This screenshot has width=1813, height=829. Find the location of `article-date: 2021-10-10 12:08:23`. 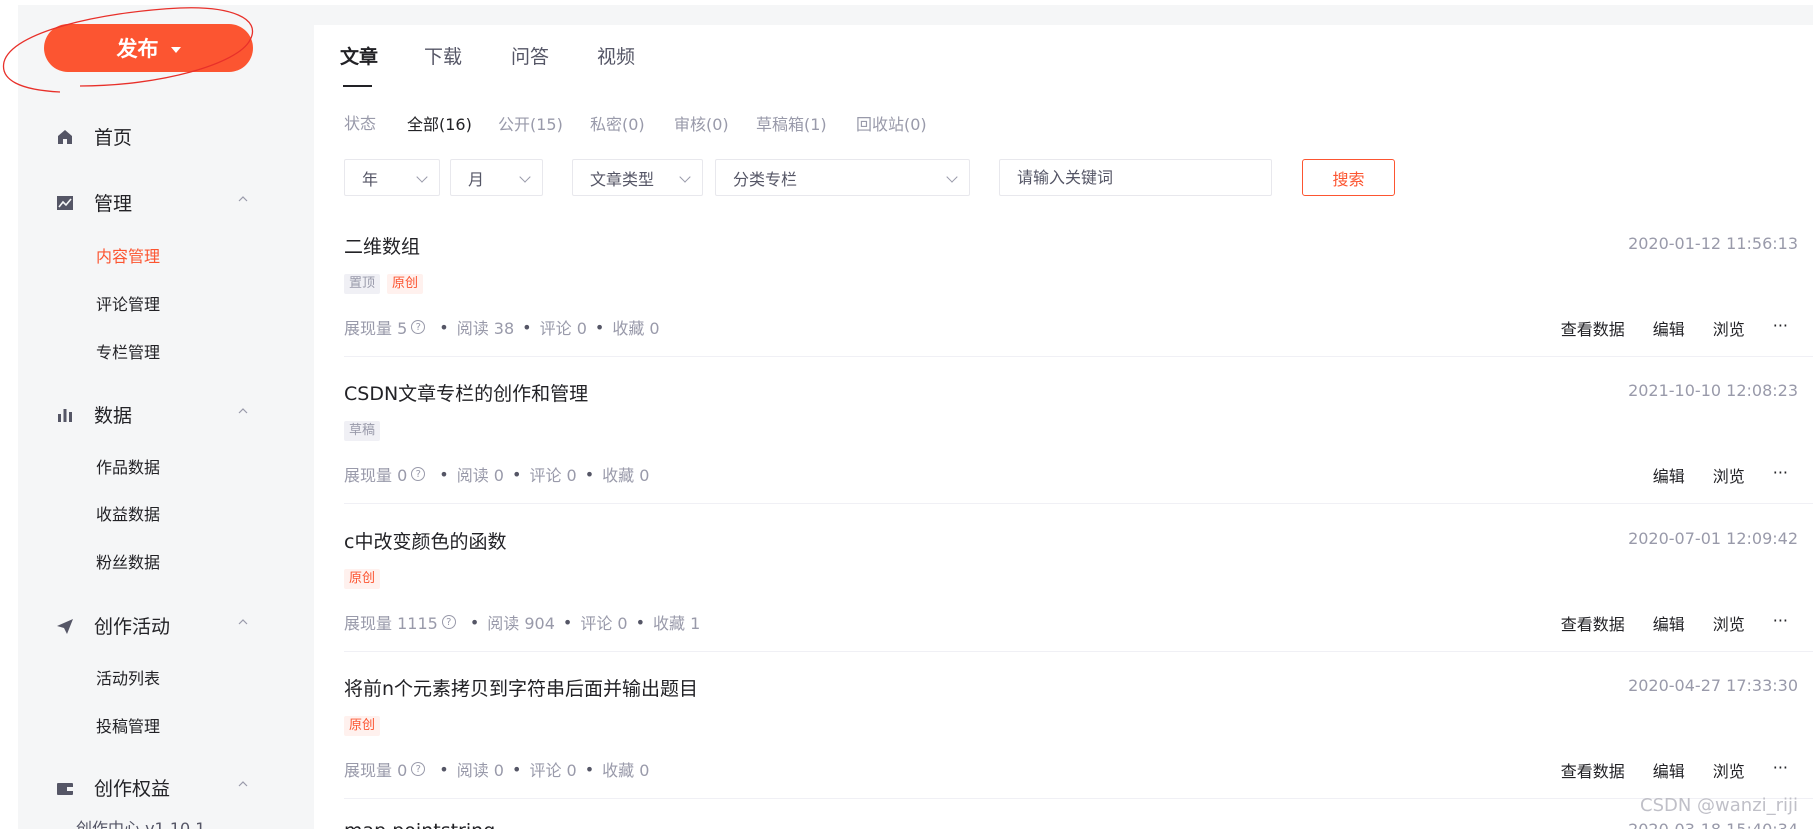

article-date: 2021-10-10 12:08:23 is located at coordinates (1713, 390).